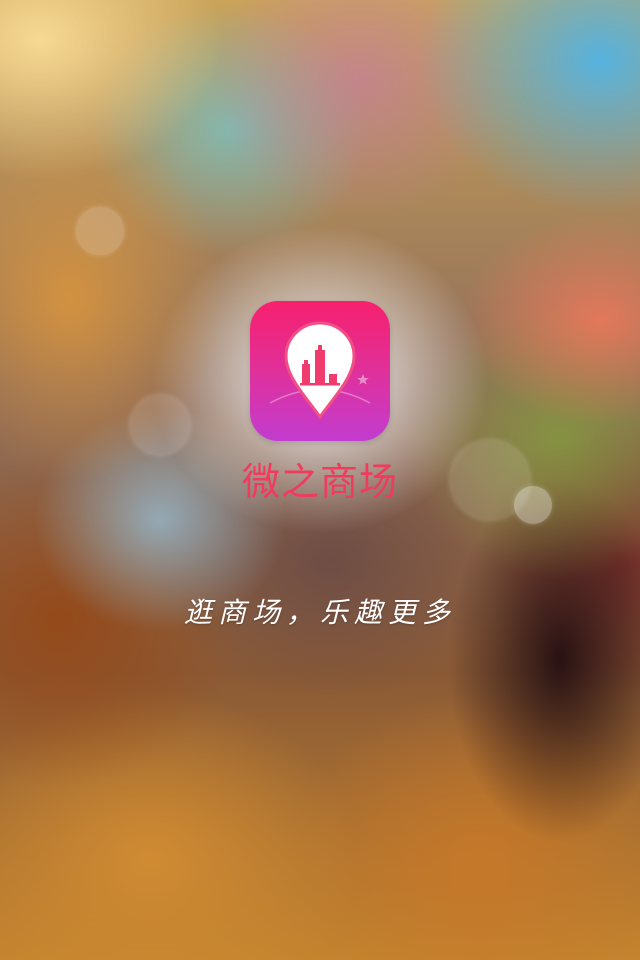 Image resolution: width=640 pixels, height=960 pixels. I want to click on map-pin-buildings-icon, so click(320, 370).